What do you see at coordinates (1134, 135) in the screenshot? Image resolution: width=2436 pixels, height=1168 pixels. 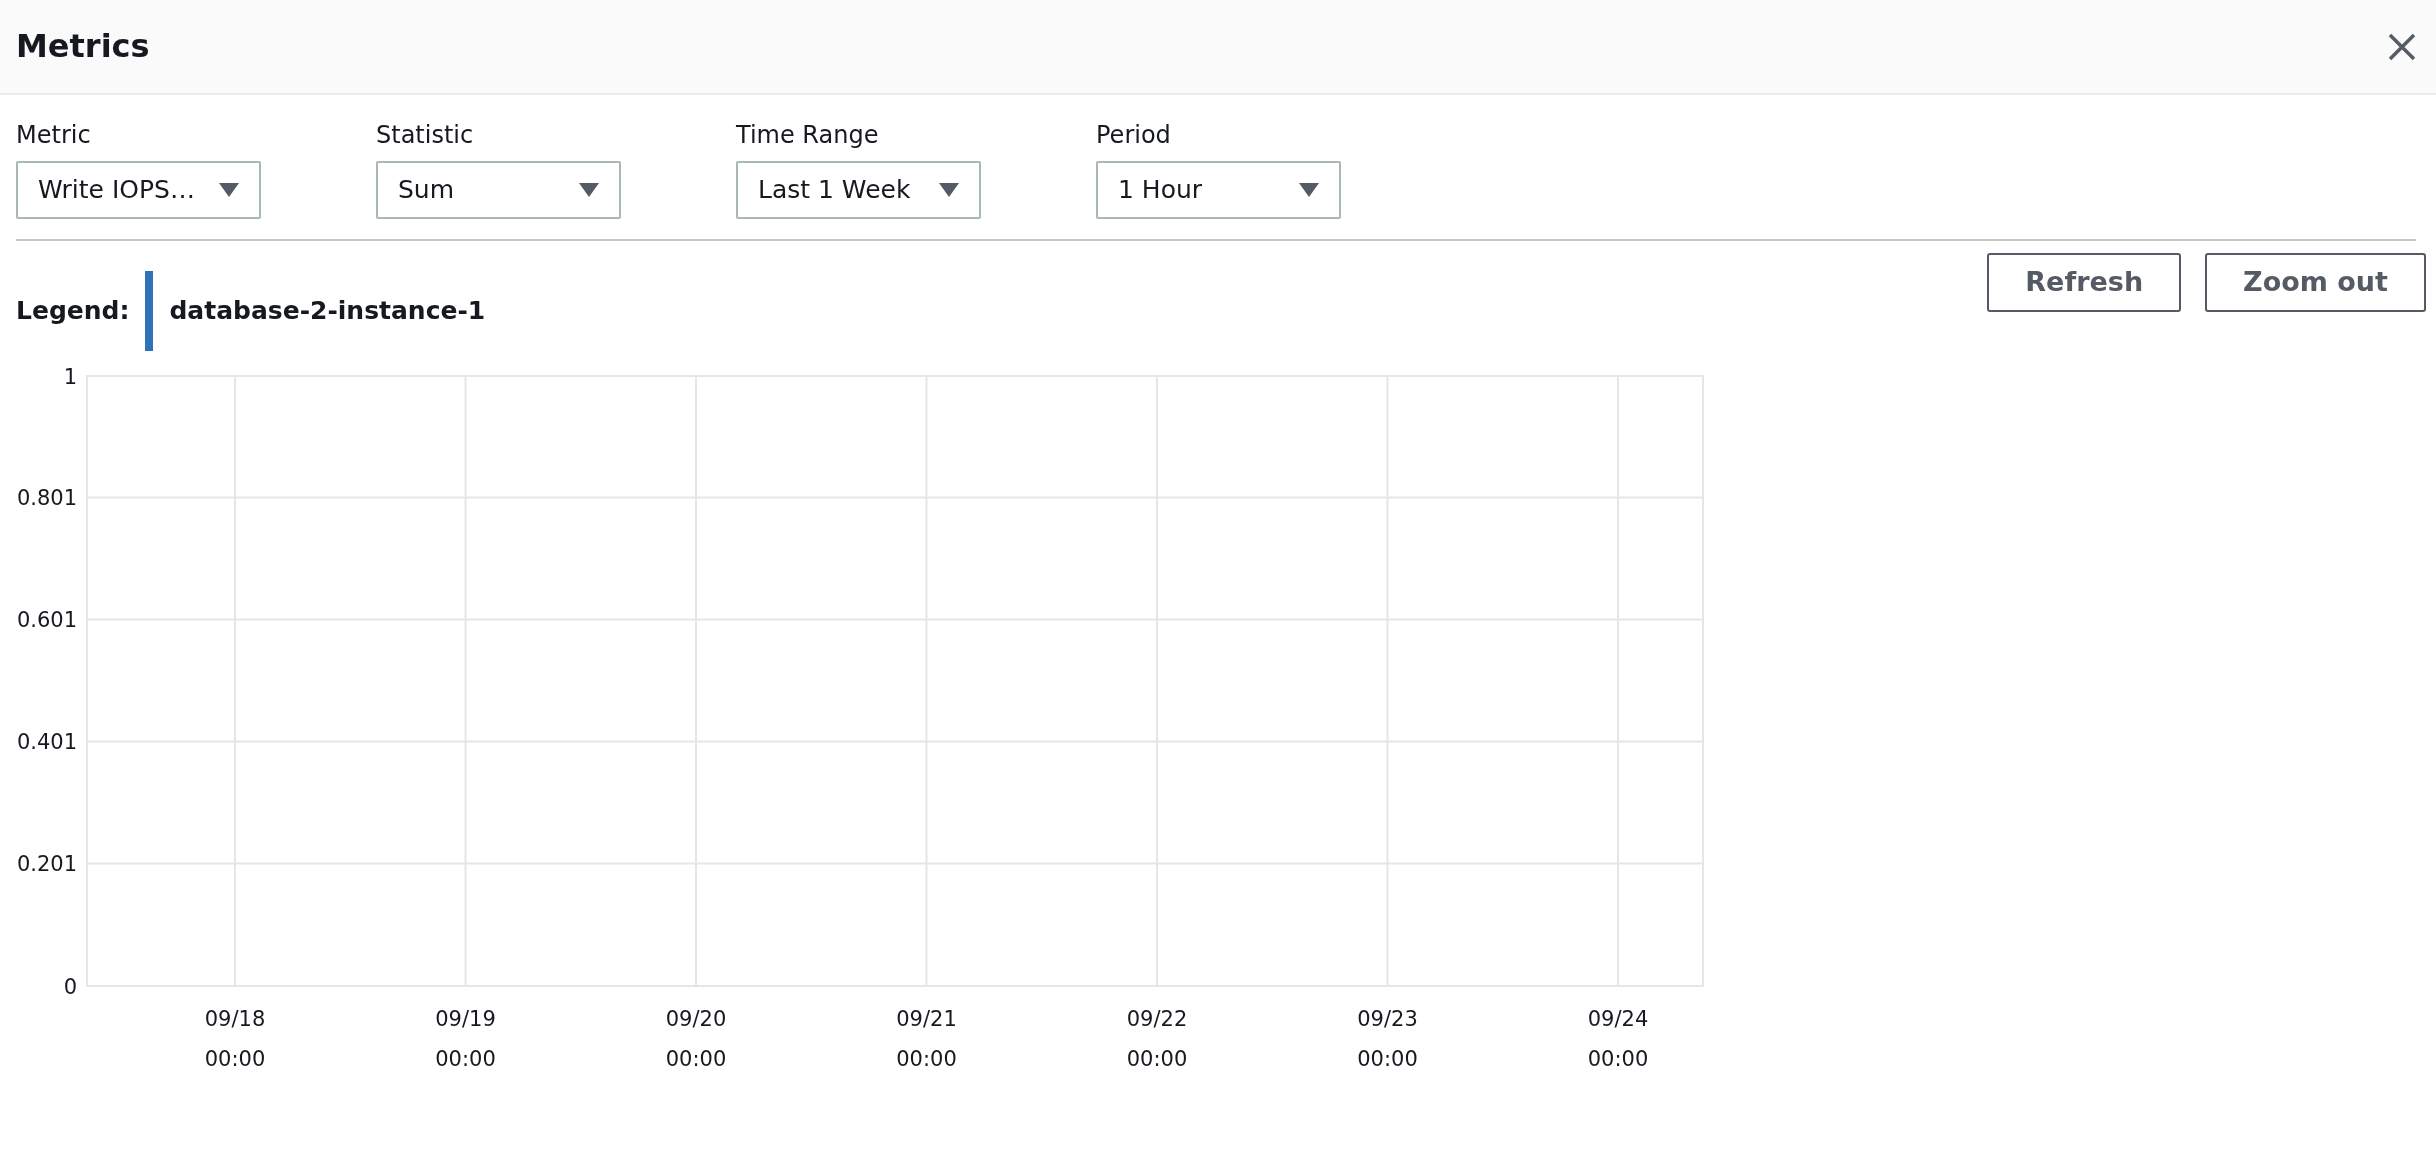 I see `field-label: Period` at bounding box center [1134, 135].